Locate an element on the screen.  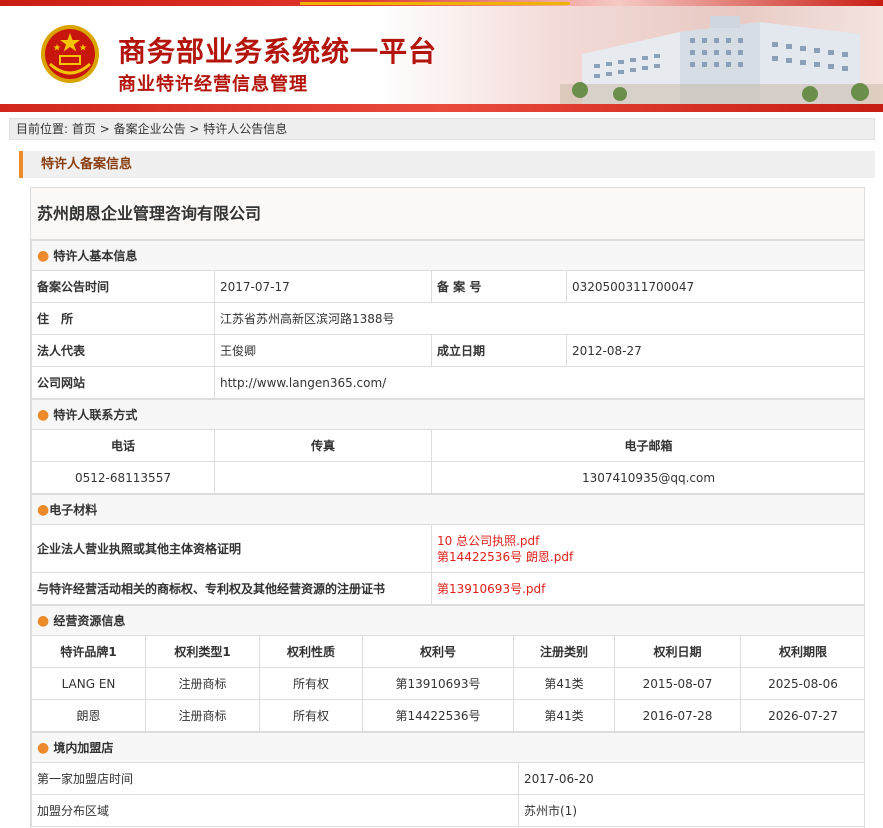
table-header-row: 特许品牌1 权利类型1 权利性质 权利号 注册类别 权利日期 权利期限 is located at coordinates (447, 651).